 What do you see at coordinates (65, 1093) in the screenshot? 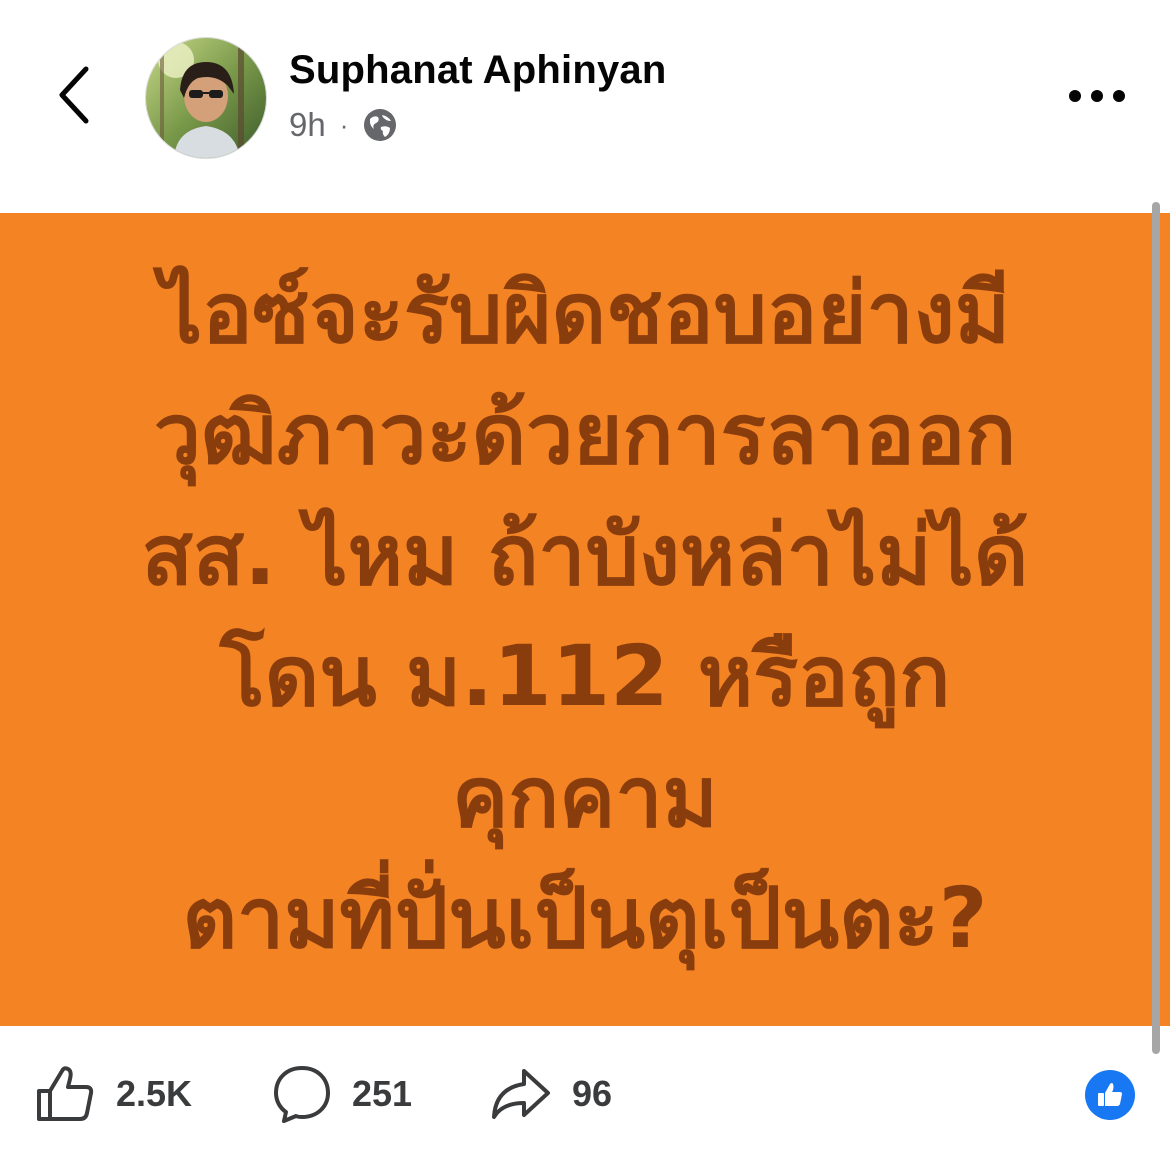
I see `thumbs-up-outline-icon` at bounding box center [65, 1093].